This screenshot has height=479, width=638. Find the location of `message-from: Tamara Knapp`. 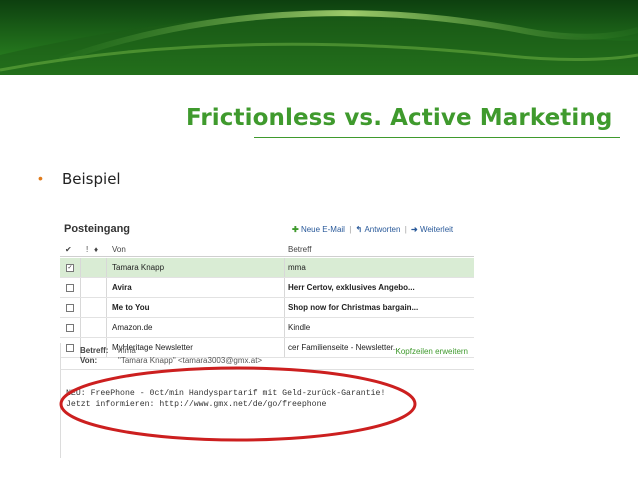

message-from: Tamara Knapp is located at coordinates (138, 267).